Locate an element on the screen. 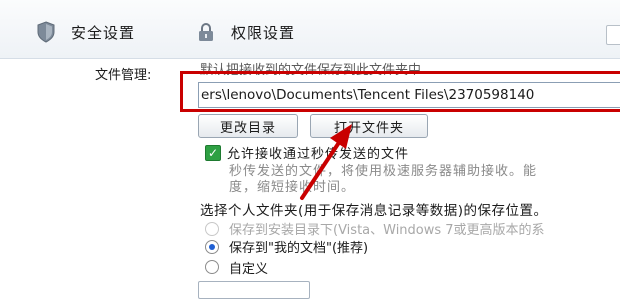 Image resolution: width=620 pixels, height=299 pixels. tab-permission-settings: 权限设置 is located at coordinates (245, 32).